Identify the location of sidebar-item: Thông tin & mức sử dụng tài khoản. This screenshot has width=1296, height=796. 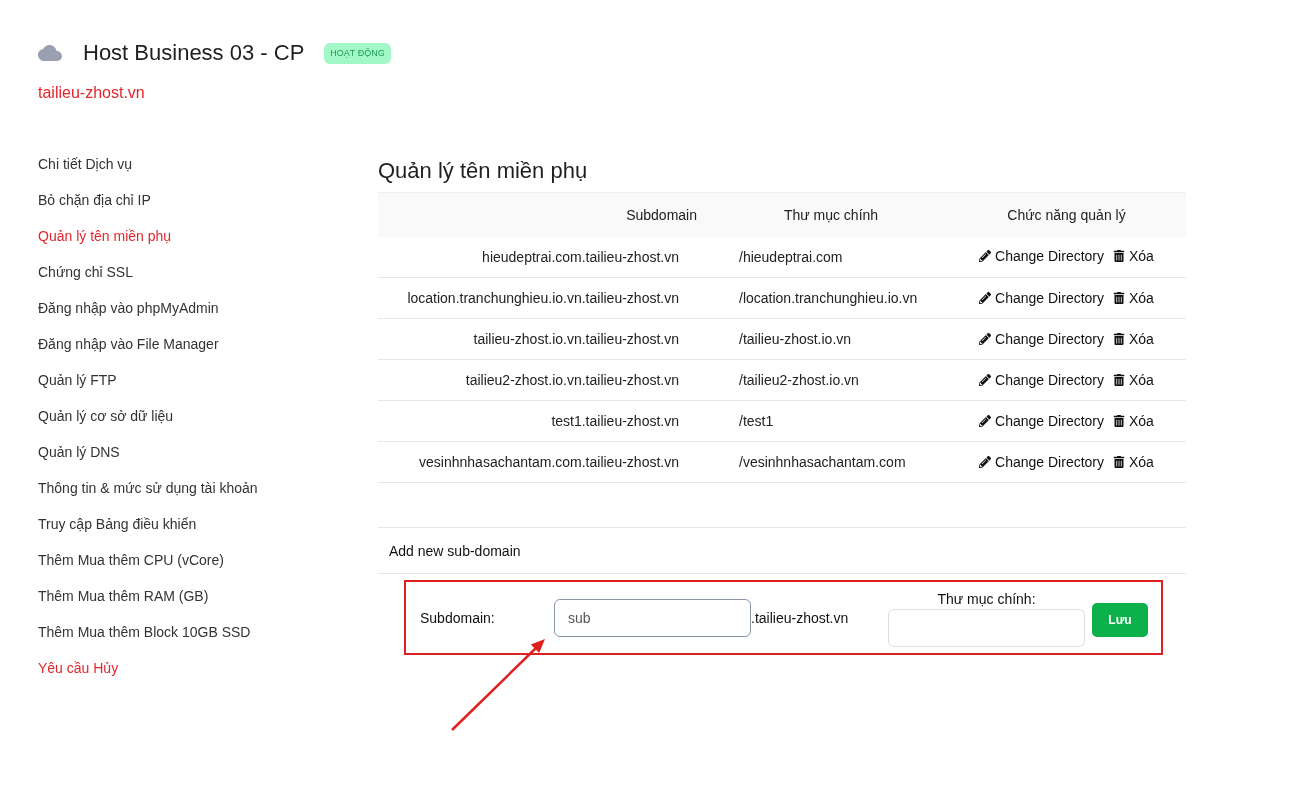
(148, 488).